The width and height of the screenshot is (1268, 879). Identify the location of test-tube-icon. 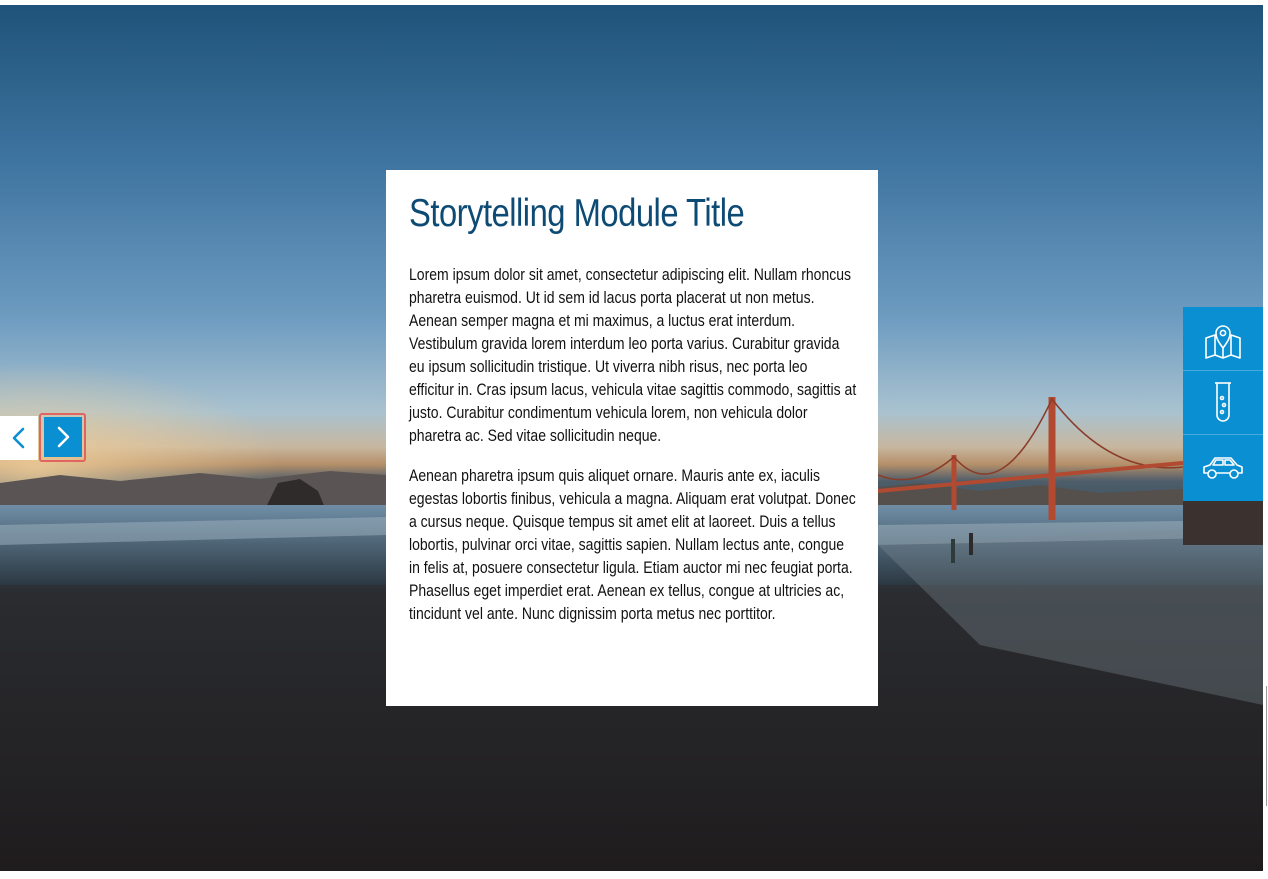
(1223, 401).